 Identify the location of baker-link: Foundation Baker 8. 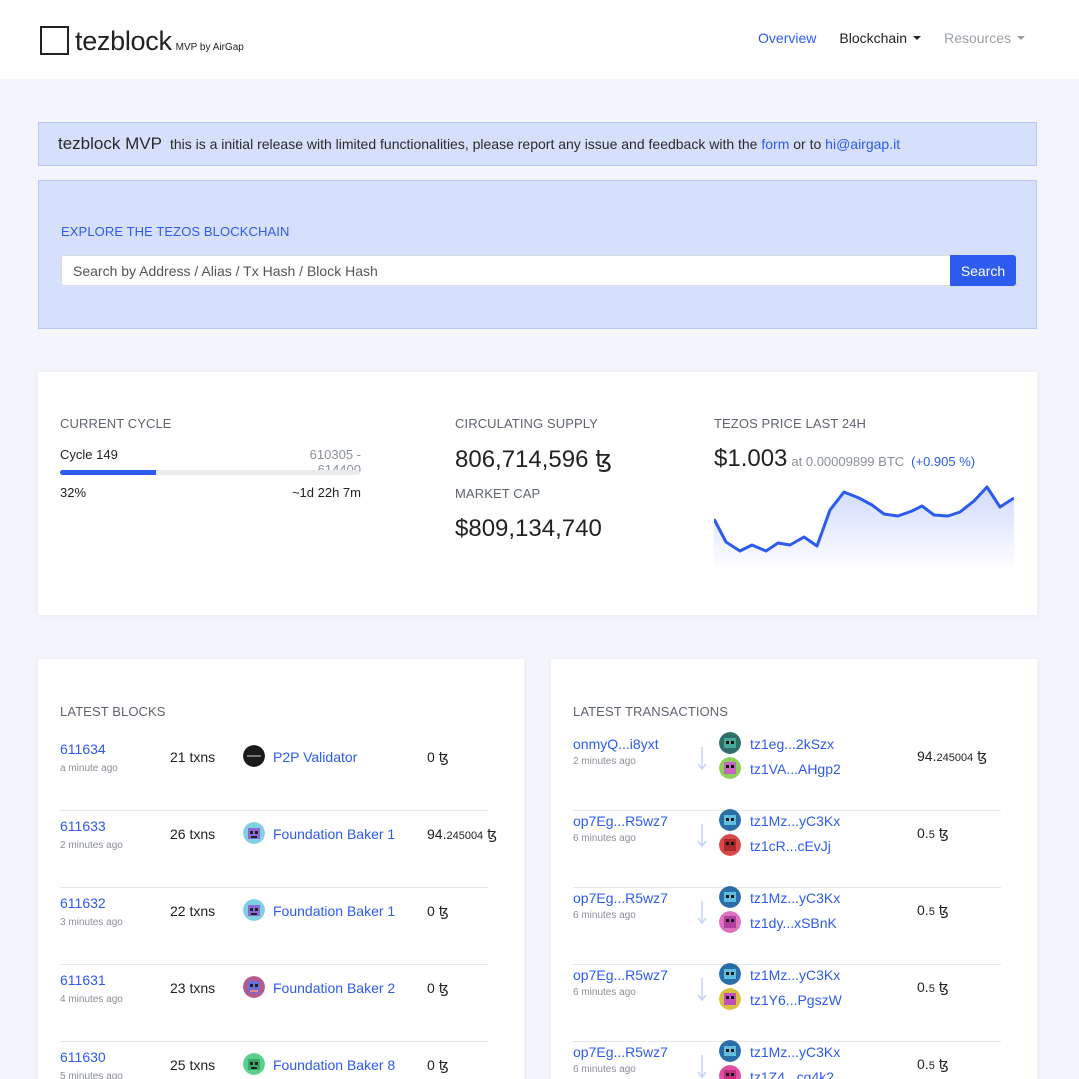
(334, 1065).